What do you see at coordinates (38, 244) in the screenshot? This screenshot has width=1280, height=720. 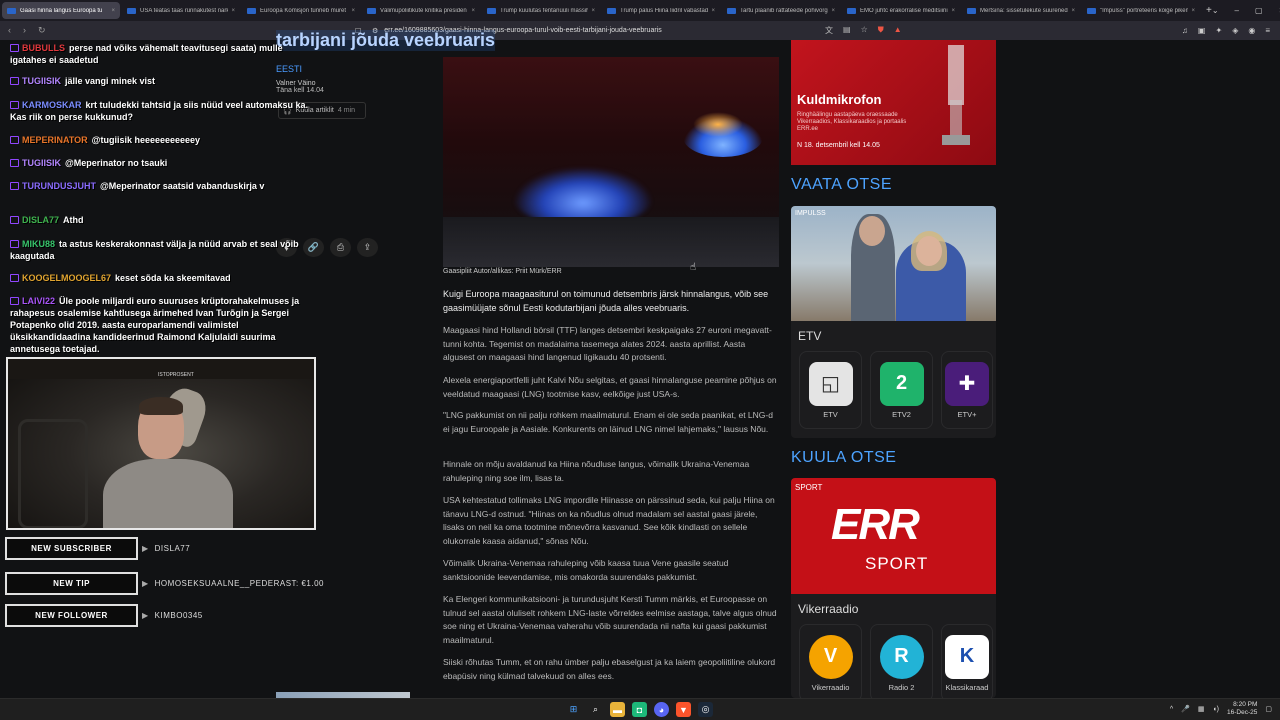 I see `chat-username: MIKU88` at bounding box center [38, 244].